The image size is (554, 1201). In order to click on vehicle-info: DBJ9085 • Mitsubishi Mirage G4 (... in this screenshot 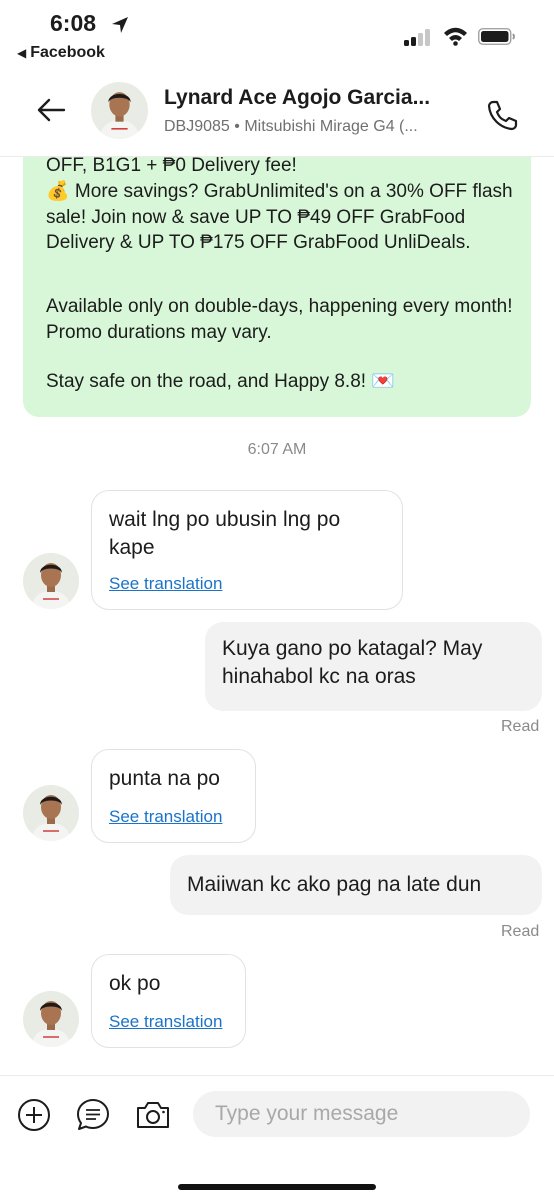, I will do `click(291, 126)`.